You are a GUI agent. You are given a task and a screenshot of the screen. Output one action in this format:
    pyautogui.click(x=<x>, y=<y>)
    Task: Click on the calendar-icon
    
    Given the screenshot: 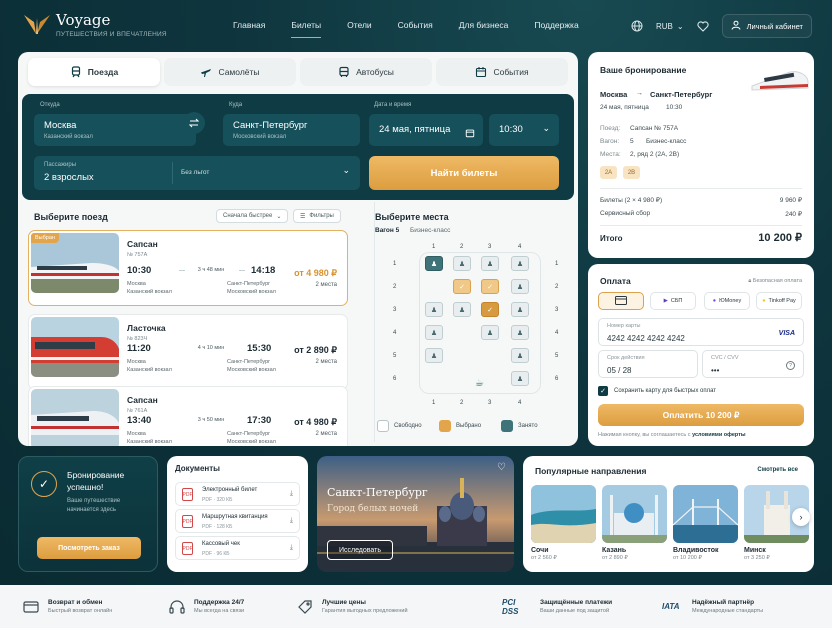 What is the action you would take?
    pyautogui.click(x=481, y=72)
    